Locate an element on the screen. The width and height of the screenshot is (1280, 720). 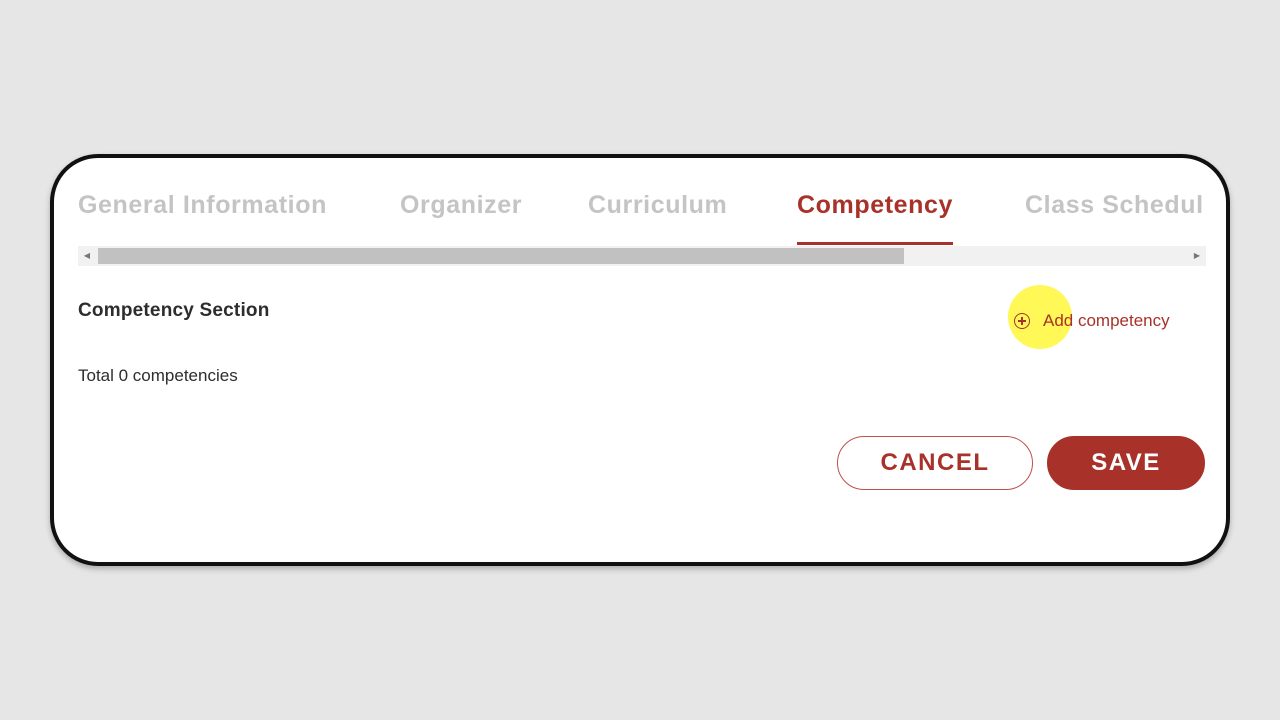
add-competency-button: Add competency is located at coordinates (1092, 321).